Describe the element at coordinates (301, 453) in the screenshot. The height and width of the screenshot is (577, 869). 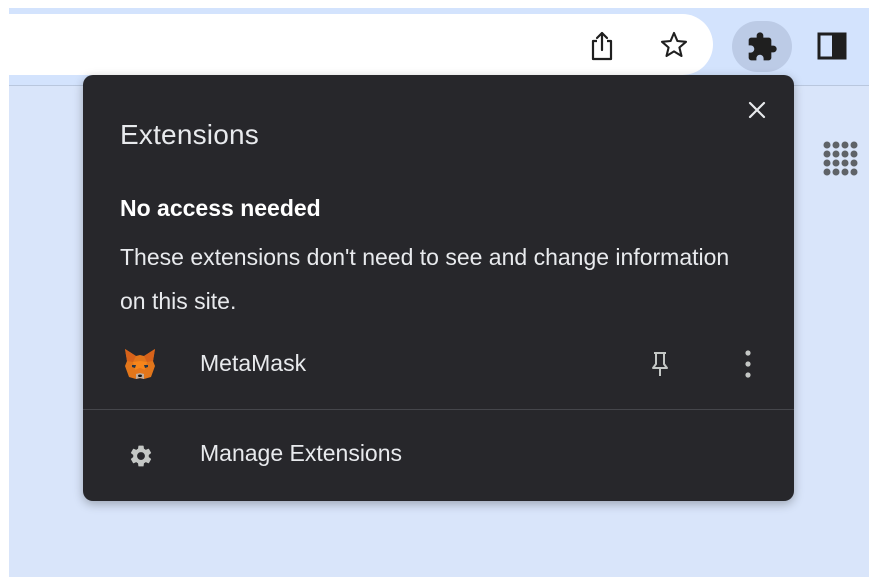
I see `manage-extensions-label: Manage Extensions` at that location.